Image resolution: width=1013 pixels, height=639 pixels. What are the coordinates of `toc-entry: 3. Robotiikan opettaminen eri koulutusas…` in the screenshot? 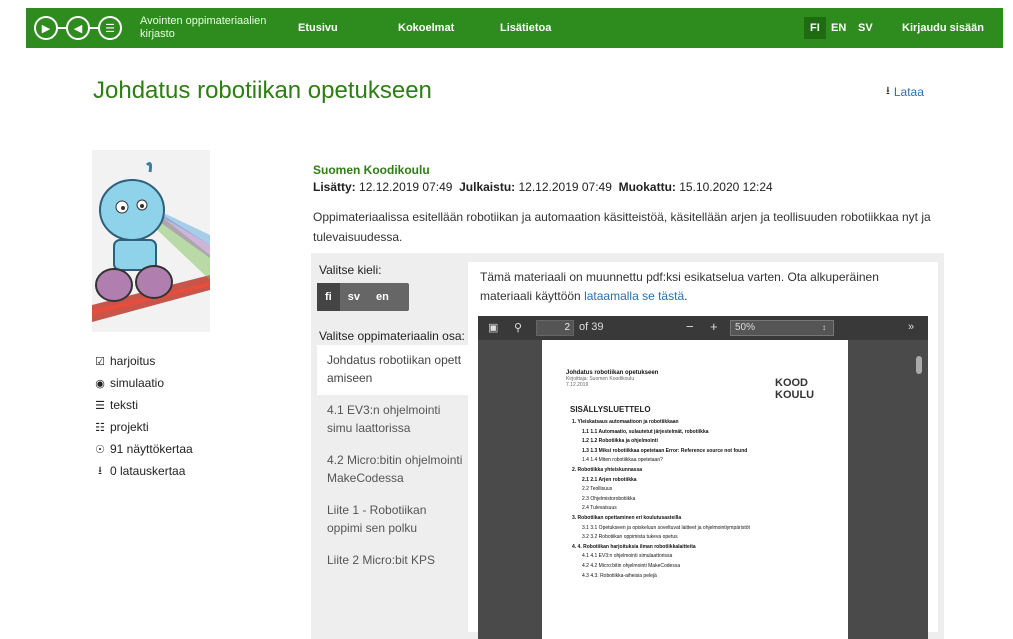 It's located at (692, 519).